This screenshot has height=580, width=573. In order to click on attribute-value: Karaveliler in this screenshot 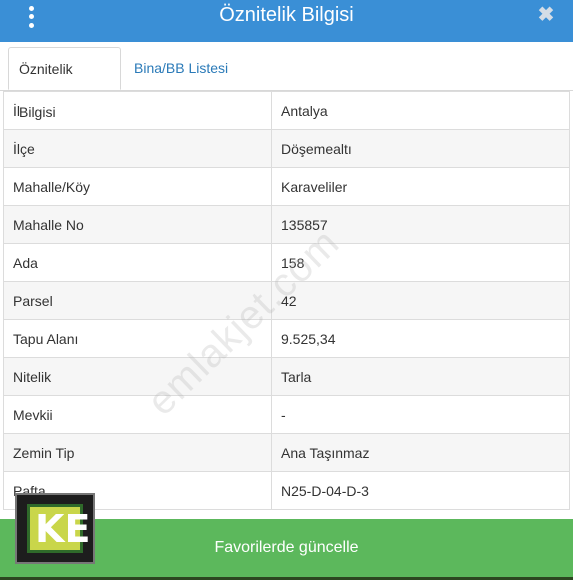, I will do `click(420, 186)`.